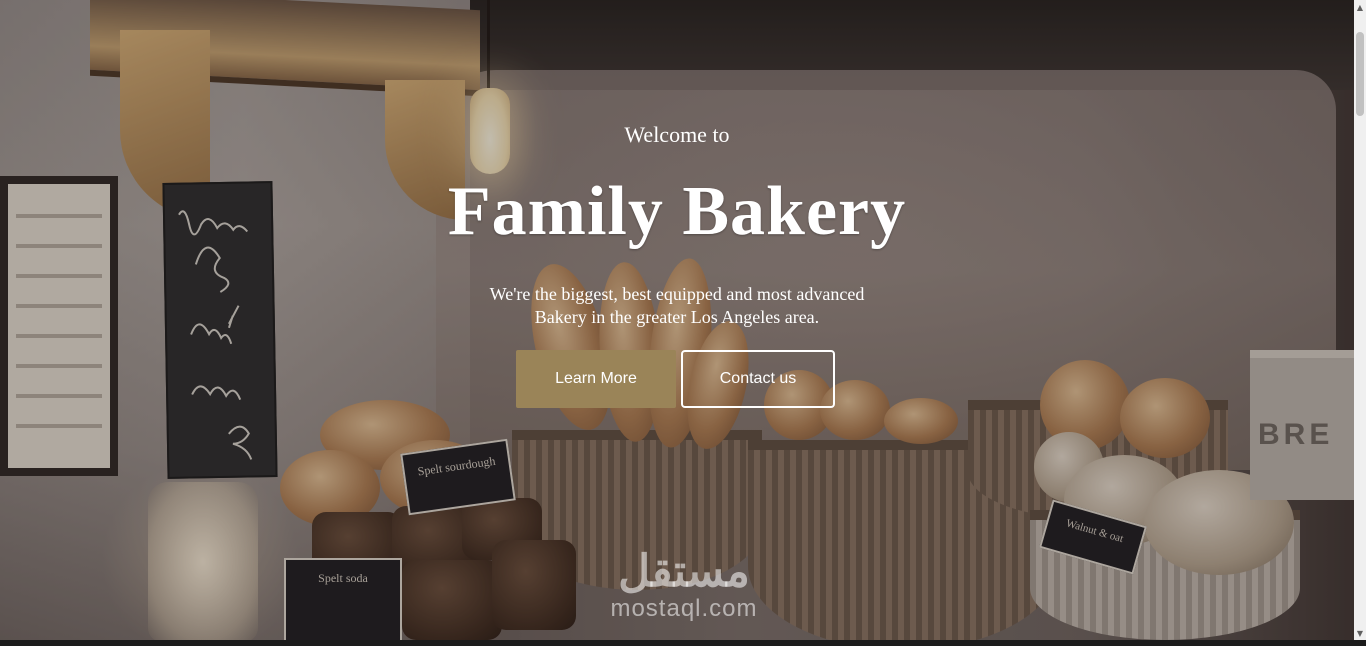 This screenshot has height=646, width=1366. What do you see at coordinates (684, 571) in the screenshot?
I see `watermark-arabic: مستقل` at bounding box center [684, 571].